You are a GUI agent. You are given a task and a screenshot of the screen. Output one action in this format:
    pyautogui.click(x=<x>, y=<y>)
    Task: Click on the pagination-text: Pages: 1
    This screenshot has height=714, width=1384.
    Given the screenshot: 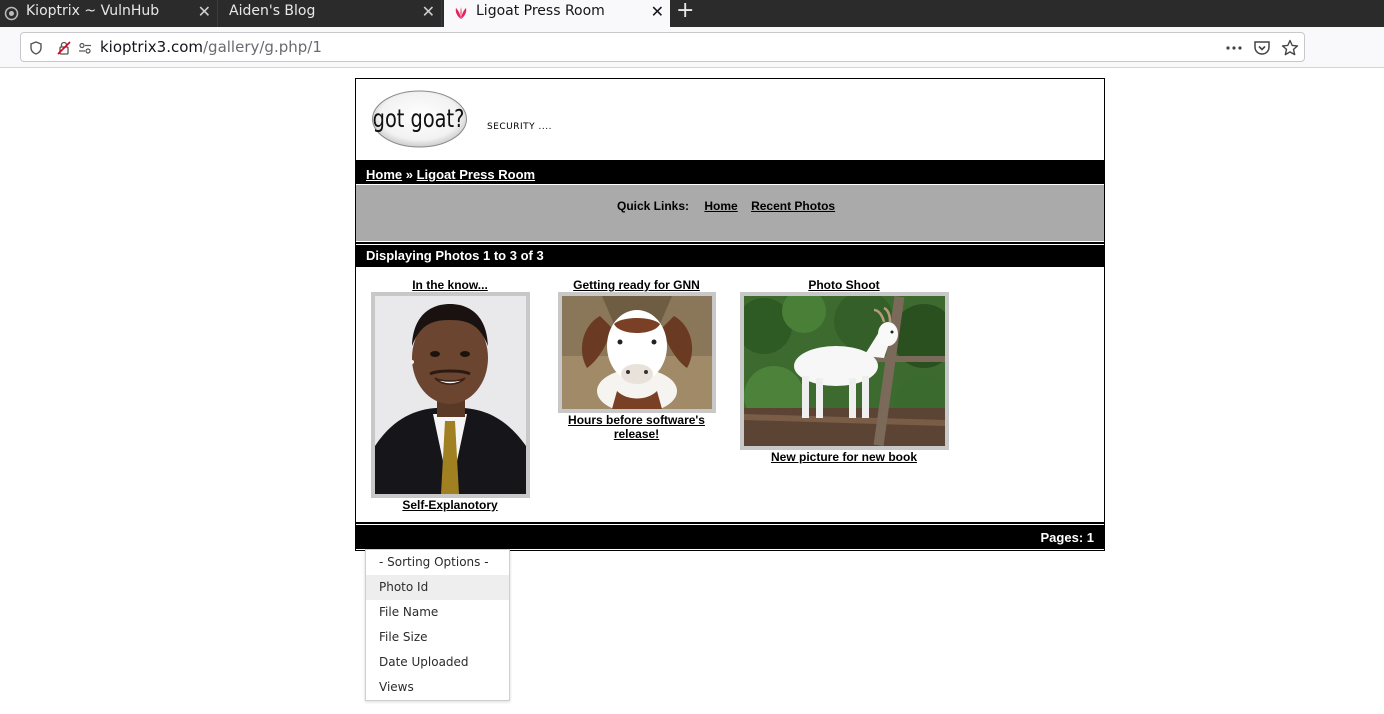 What is the action you would take?
    pyautogui.click(x=1067, y=537)
    